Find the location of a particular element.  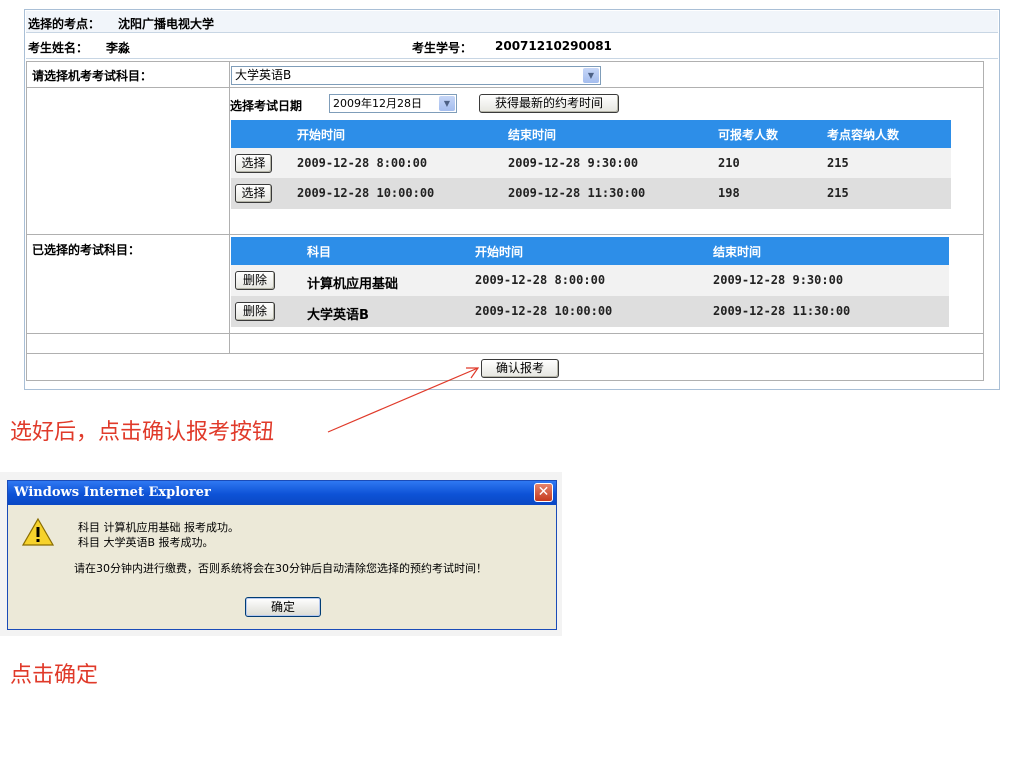

student-id-value: 20071210290081 is located at coordinates (553, 46).